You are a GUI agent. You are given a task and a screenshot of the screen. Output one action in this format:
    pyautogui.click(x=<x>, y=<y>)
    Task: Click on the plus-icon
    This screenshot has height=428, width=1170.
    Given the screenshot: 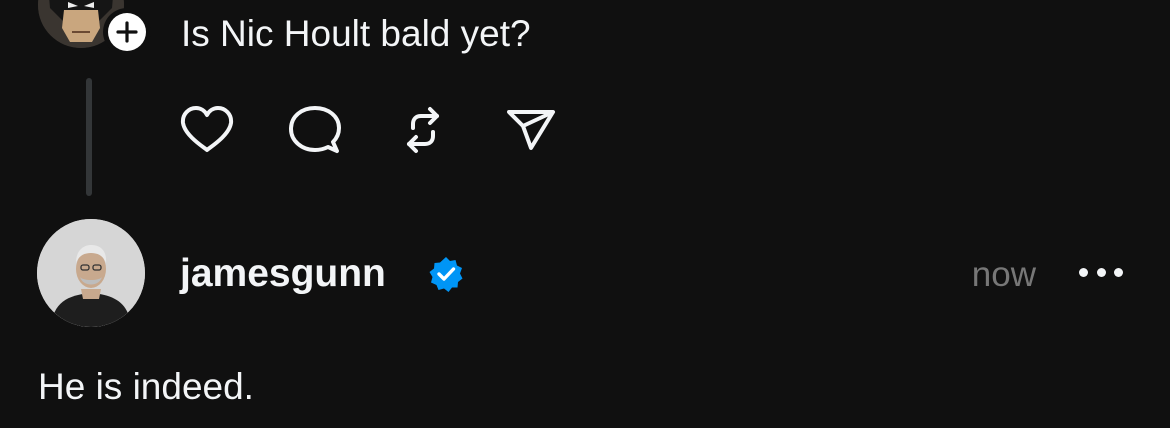 What is the action you would take?
    pyautogui.click(x=127, y=32)
    